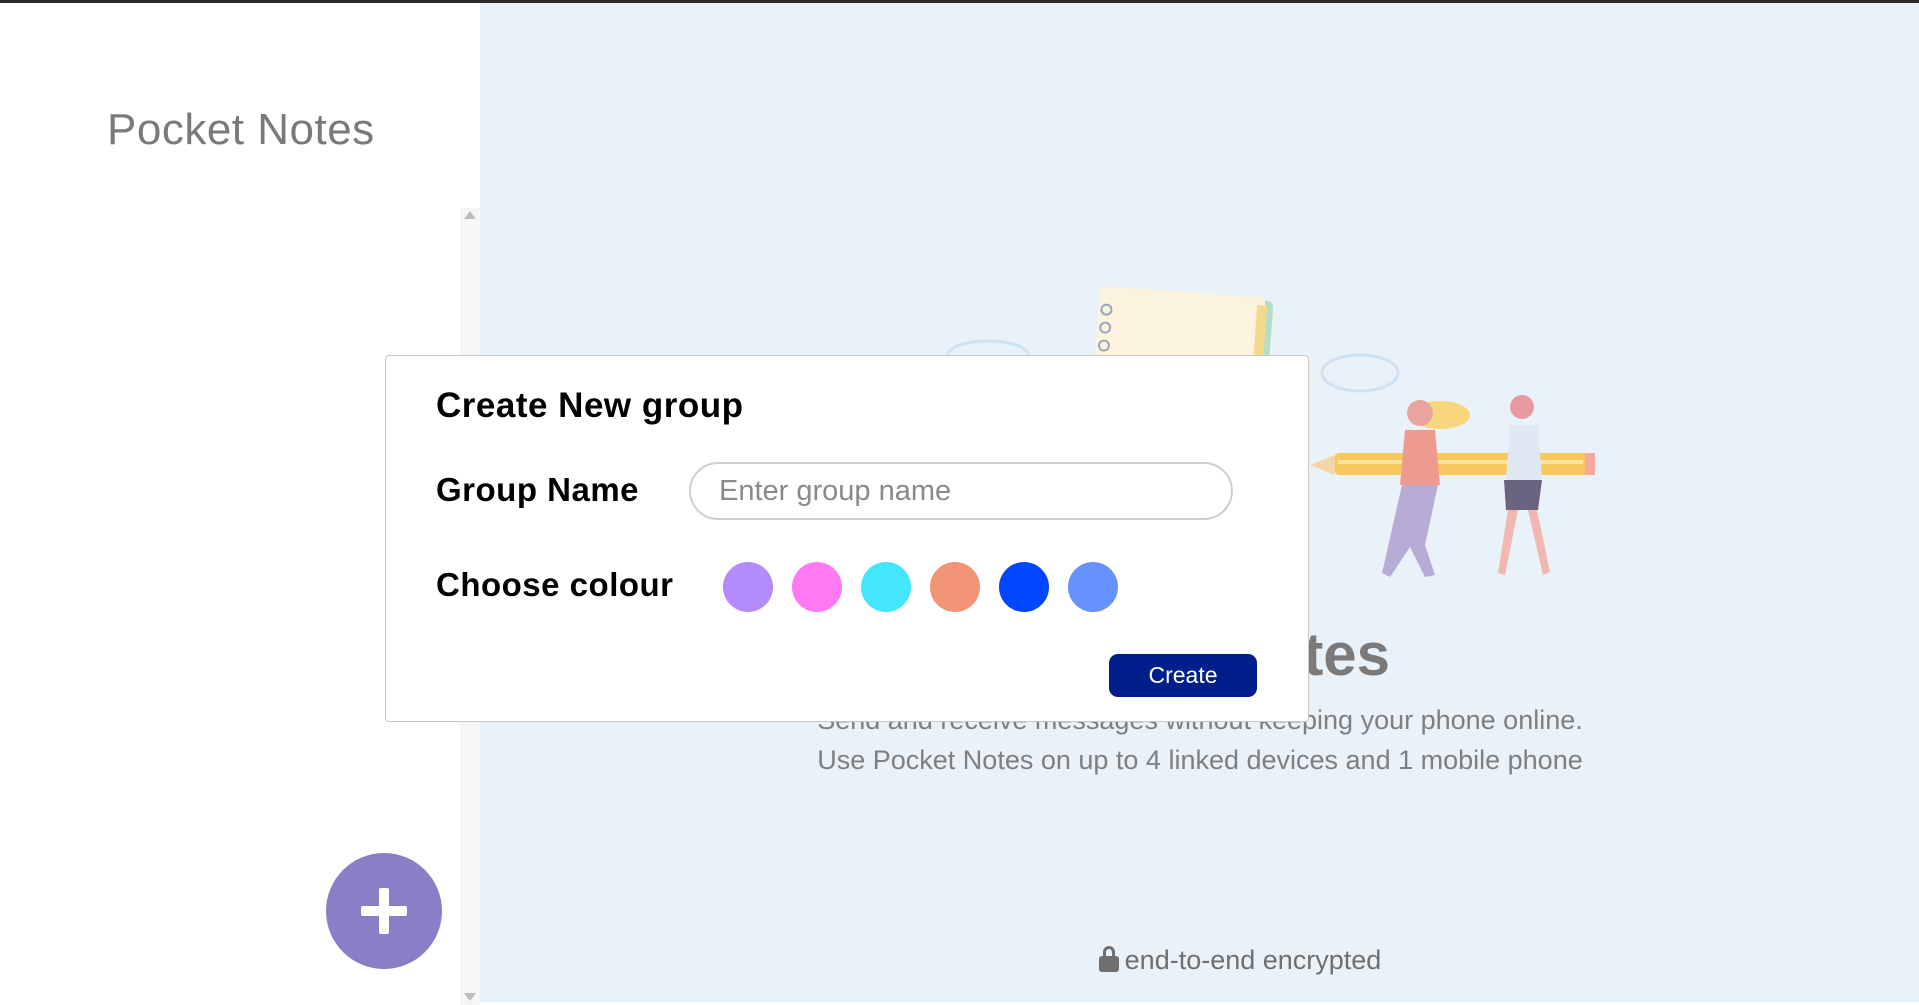 Image resolution: width=1919 pixels, height=1005 pixels. I want to click on dialog-title: Create New group, so click(590, 405).